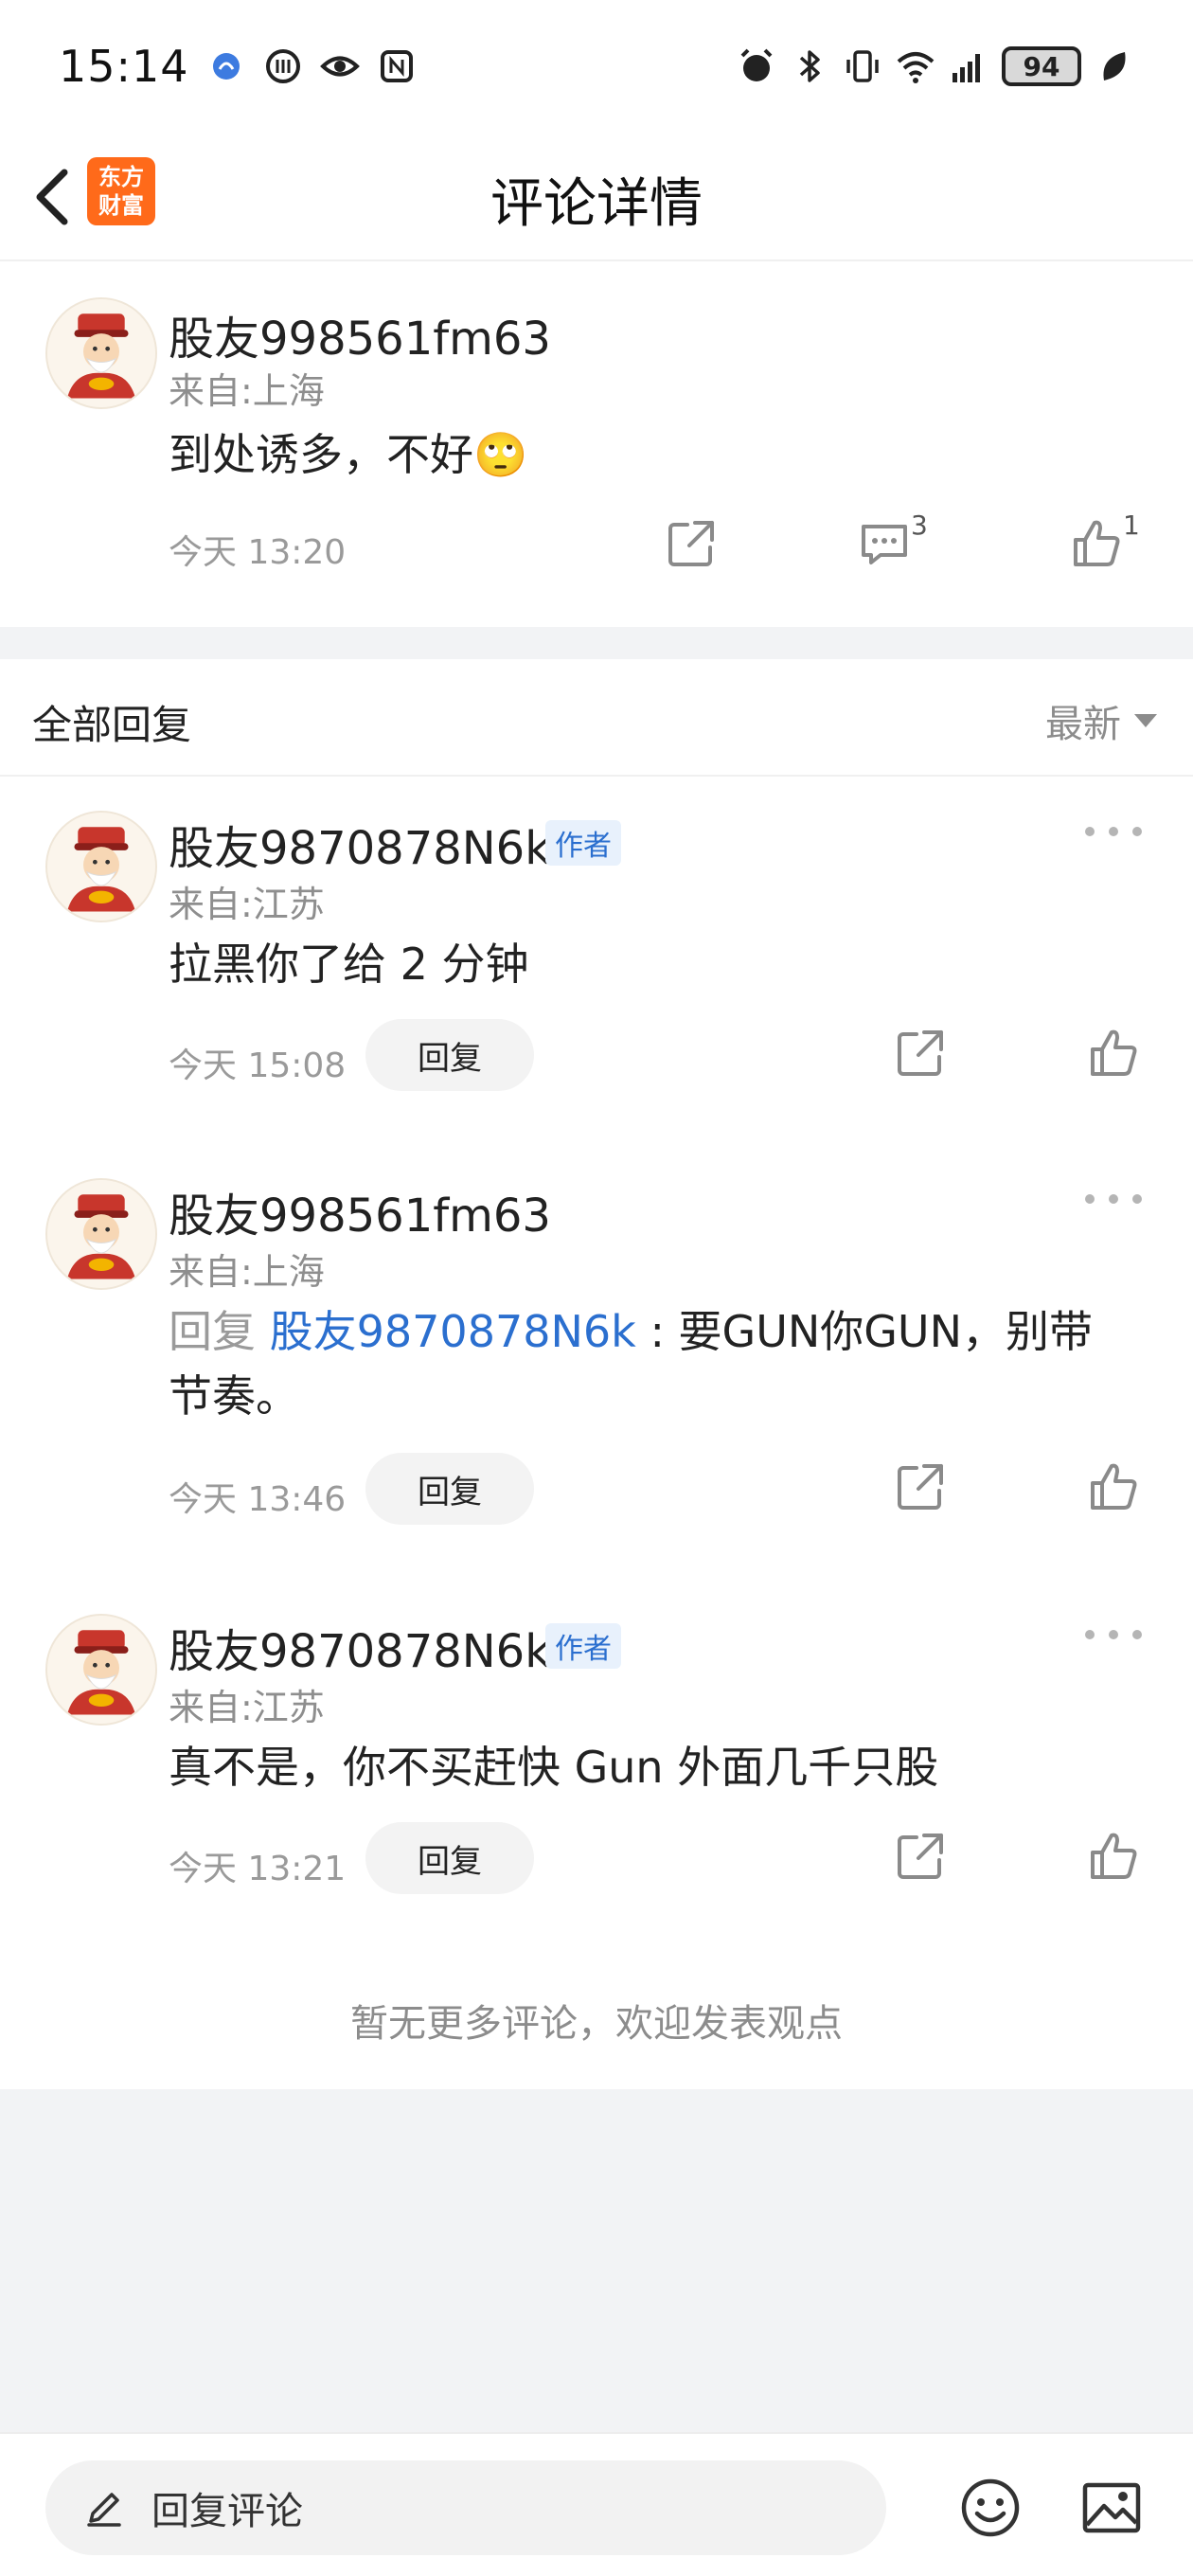  Describe the element at coordinates (1145, 720) in the screenshot. I see `chevron-down-icon` at that location.